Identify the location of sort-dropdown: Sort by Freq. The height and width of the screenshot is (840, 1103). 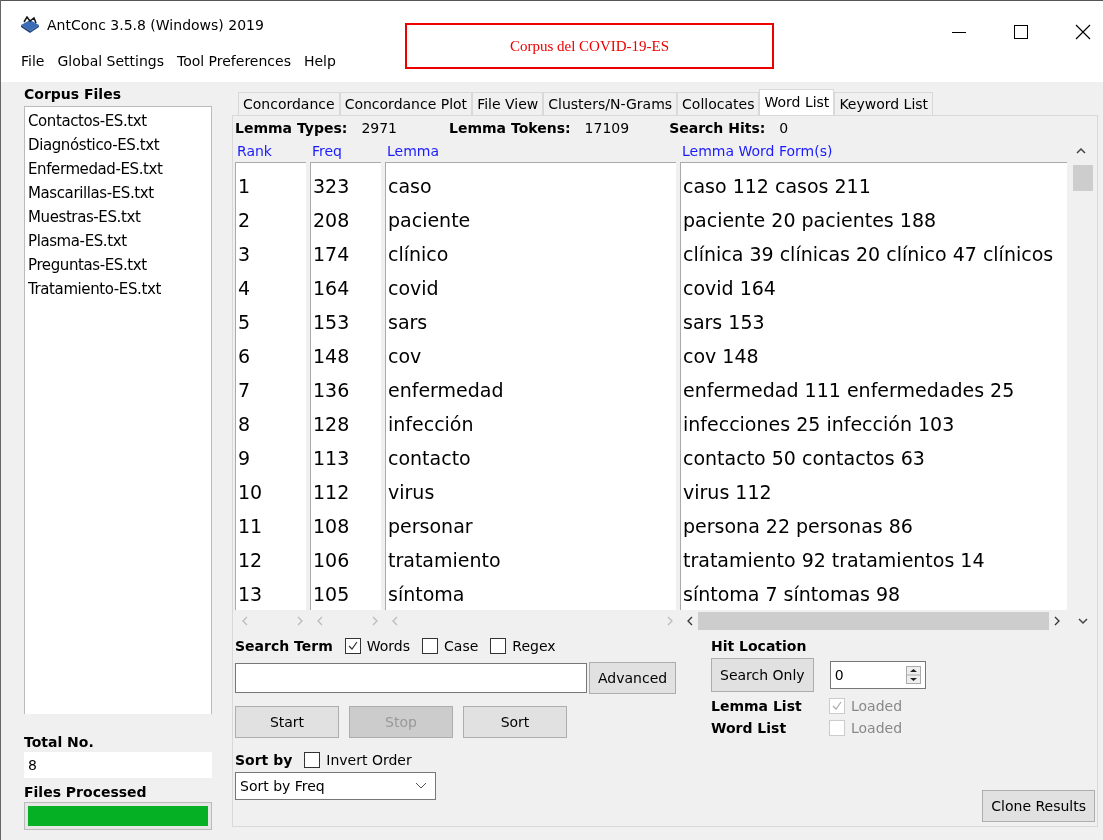
(335, 786).